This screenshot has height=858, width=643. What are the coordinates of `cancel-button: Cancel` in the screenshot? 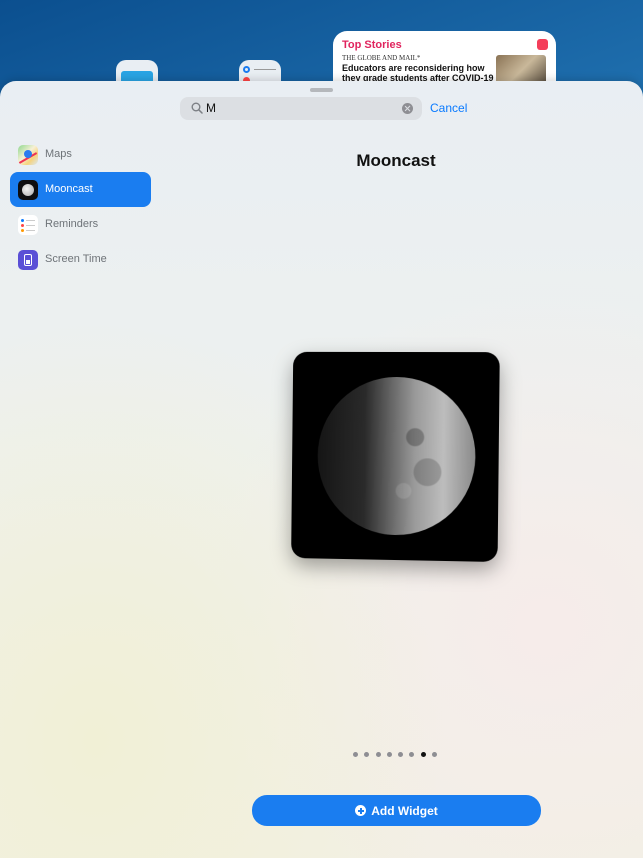 It's located at (448, 108).